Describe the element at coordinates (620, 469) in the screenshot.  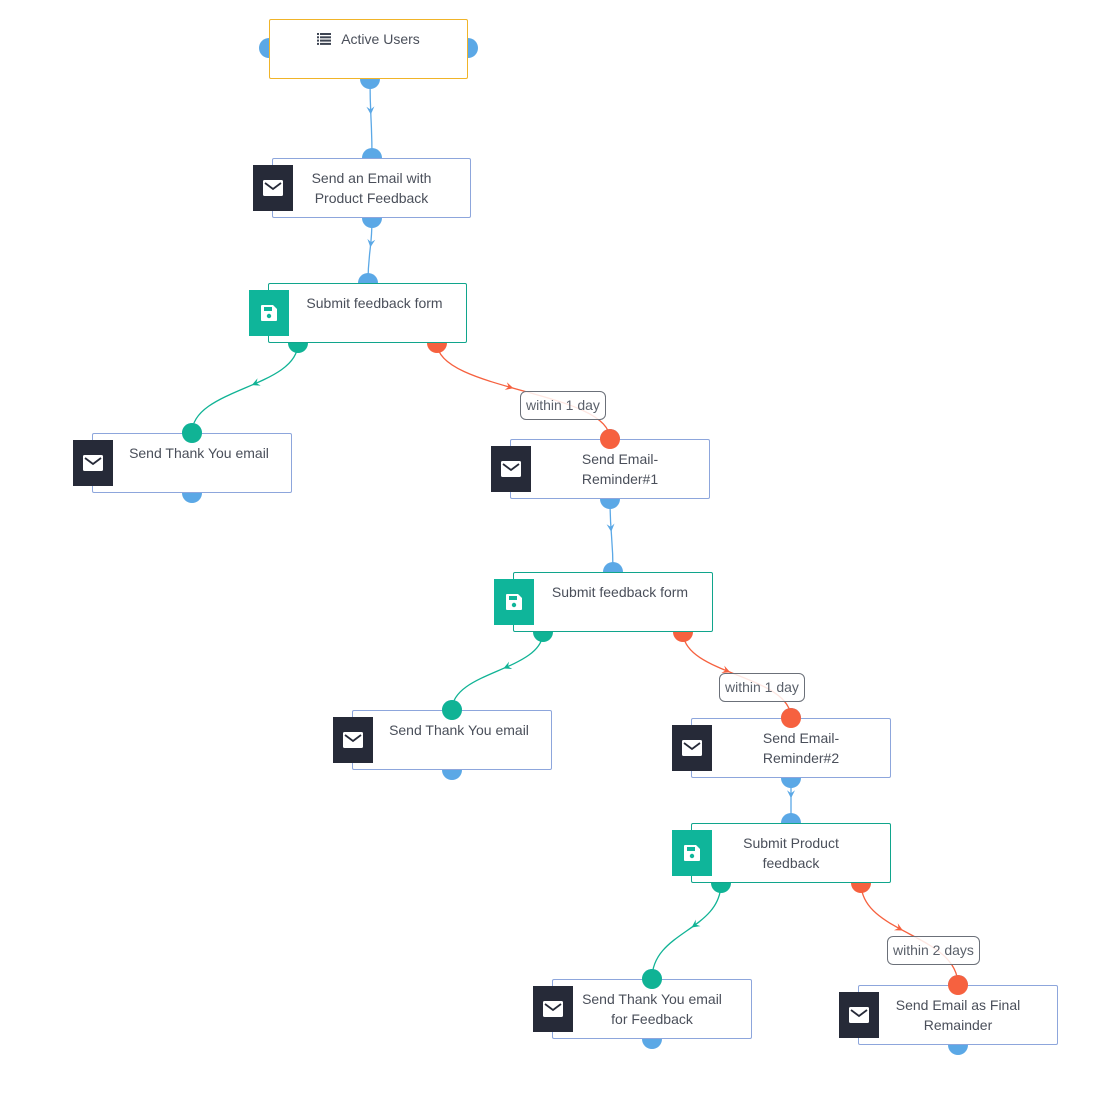
I see `node-label: Send Email-Reminder#1` at that location.